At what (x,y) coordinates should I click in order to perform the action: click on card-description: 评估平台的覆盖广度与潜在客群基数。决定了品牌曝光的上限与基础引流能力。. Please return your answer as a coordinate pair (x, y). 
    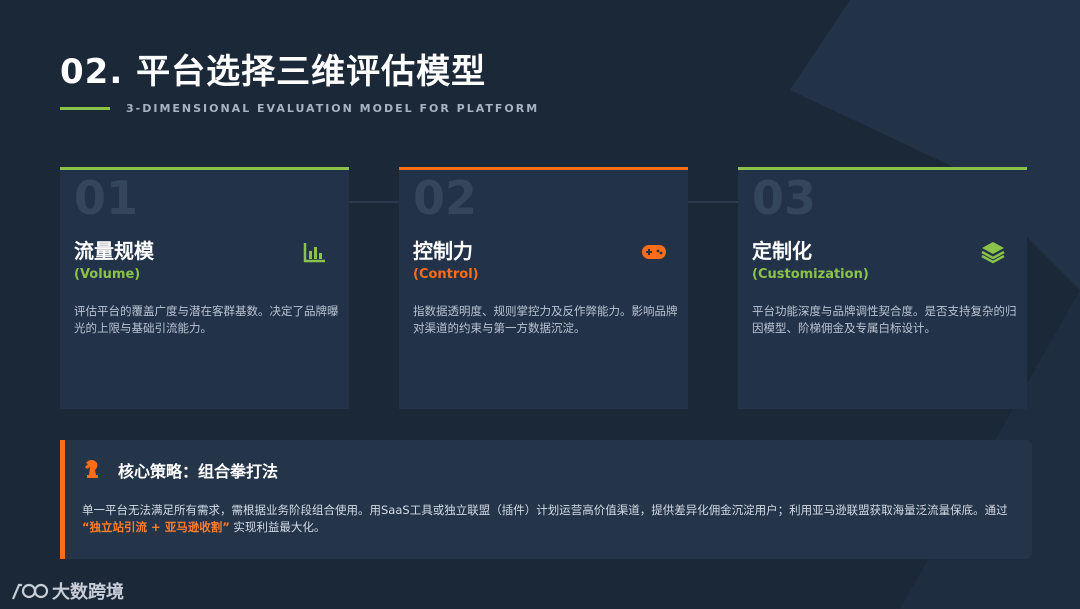
    Looking at the image, I should click on (206, 319).